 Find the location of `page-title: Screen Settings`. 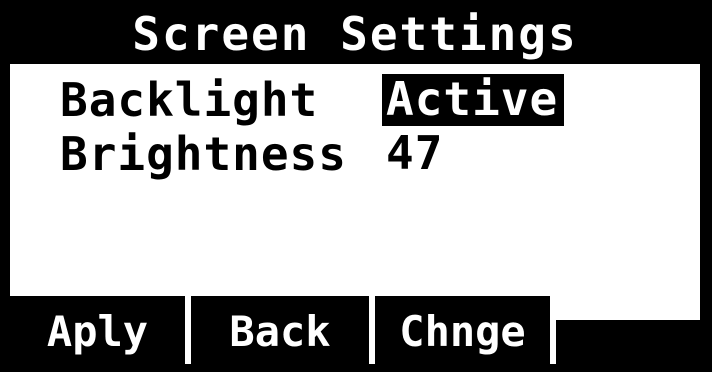

page-title: Screen Settings is located at coordinates (355, 34).